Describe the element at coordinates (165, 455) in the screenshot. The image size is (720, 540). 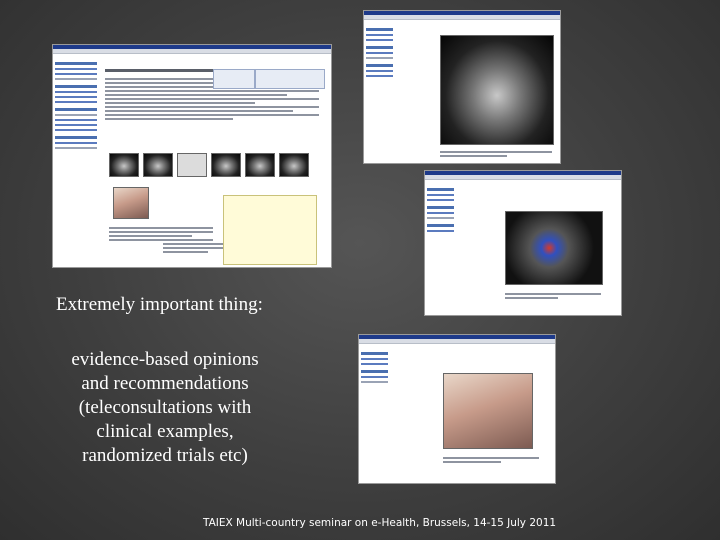
I see `sub-line-3: randomized trials etc)` at that location.